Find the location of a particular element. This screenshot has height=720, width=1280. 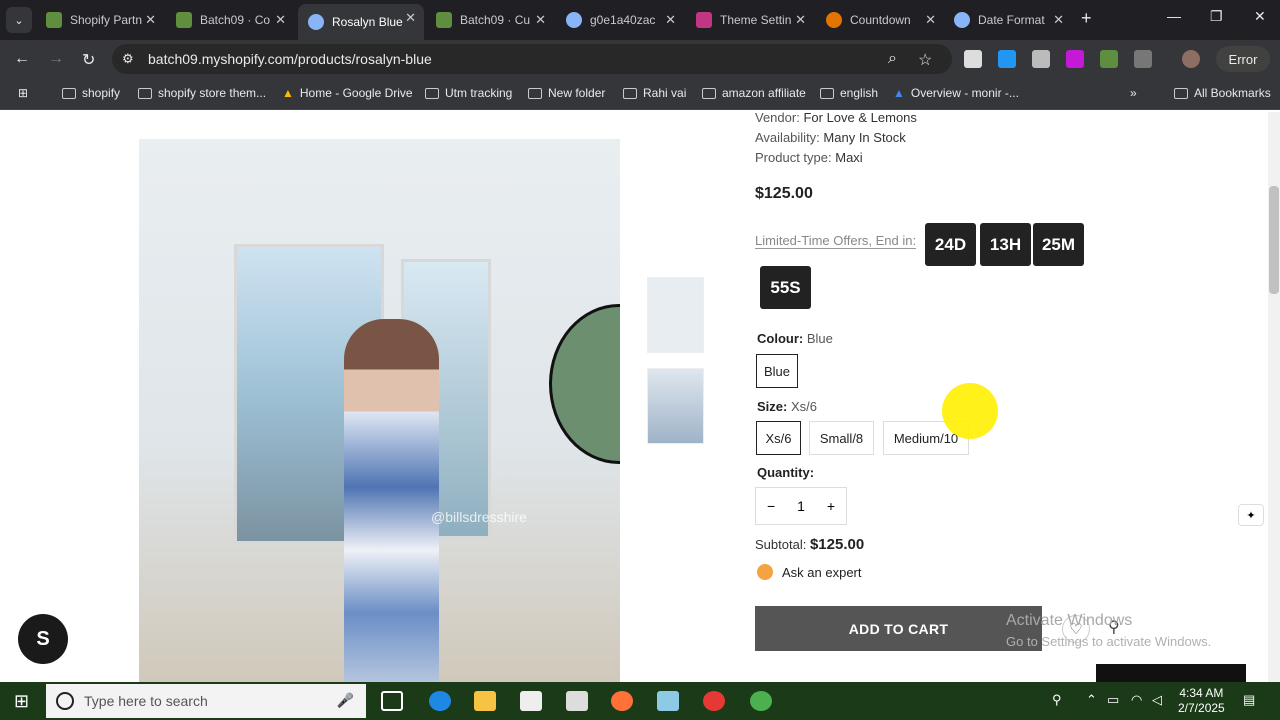

shopify-icon is located at coordinates (184, 20).